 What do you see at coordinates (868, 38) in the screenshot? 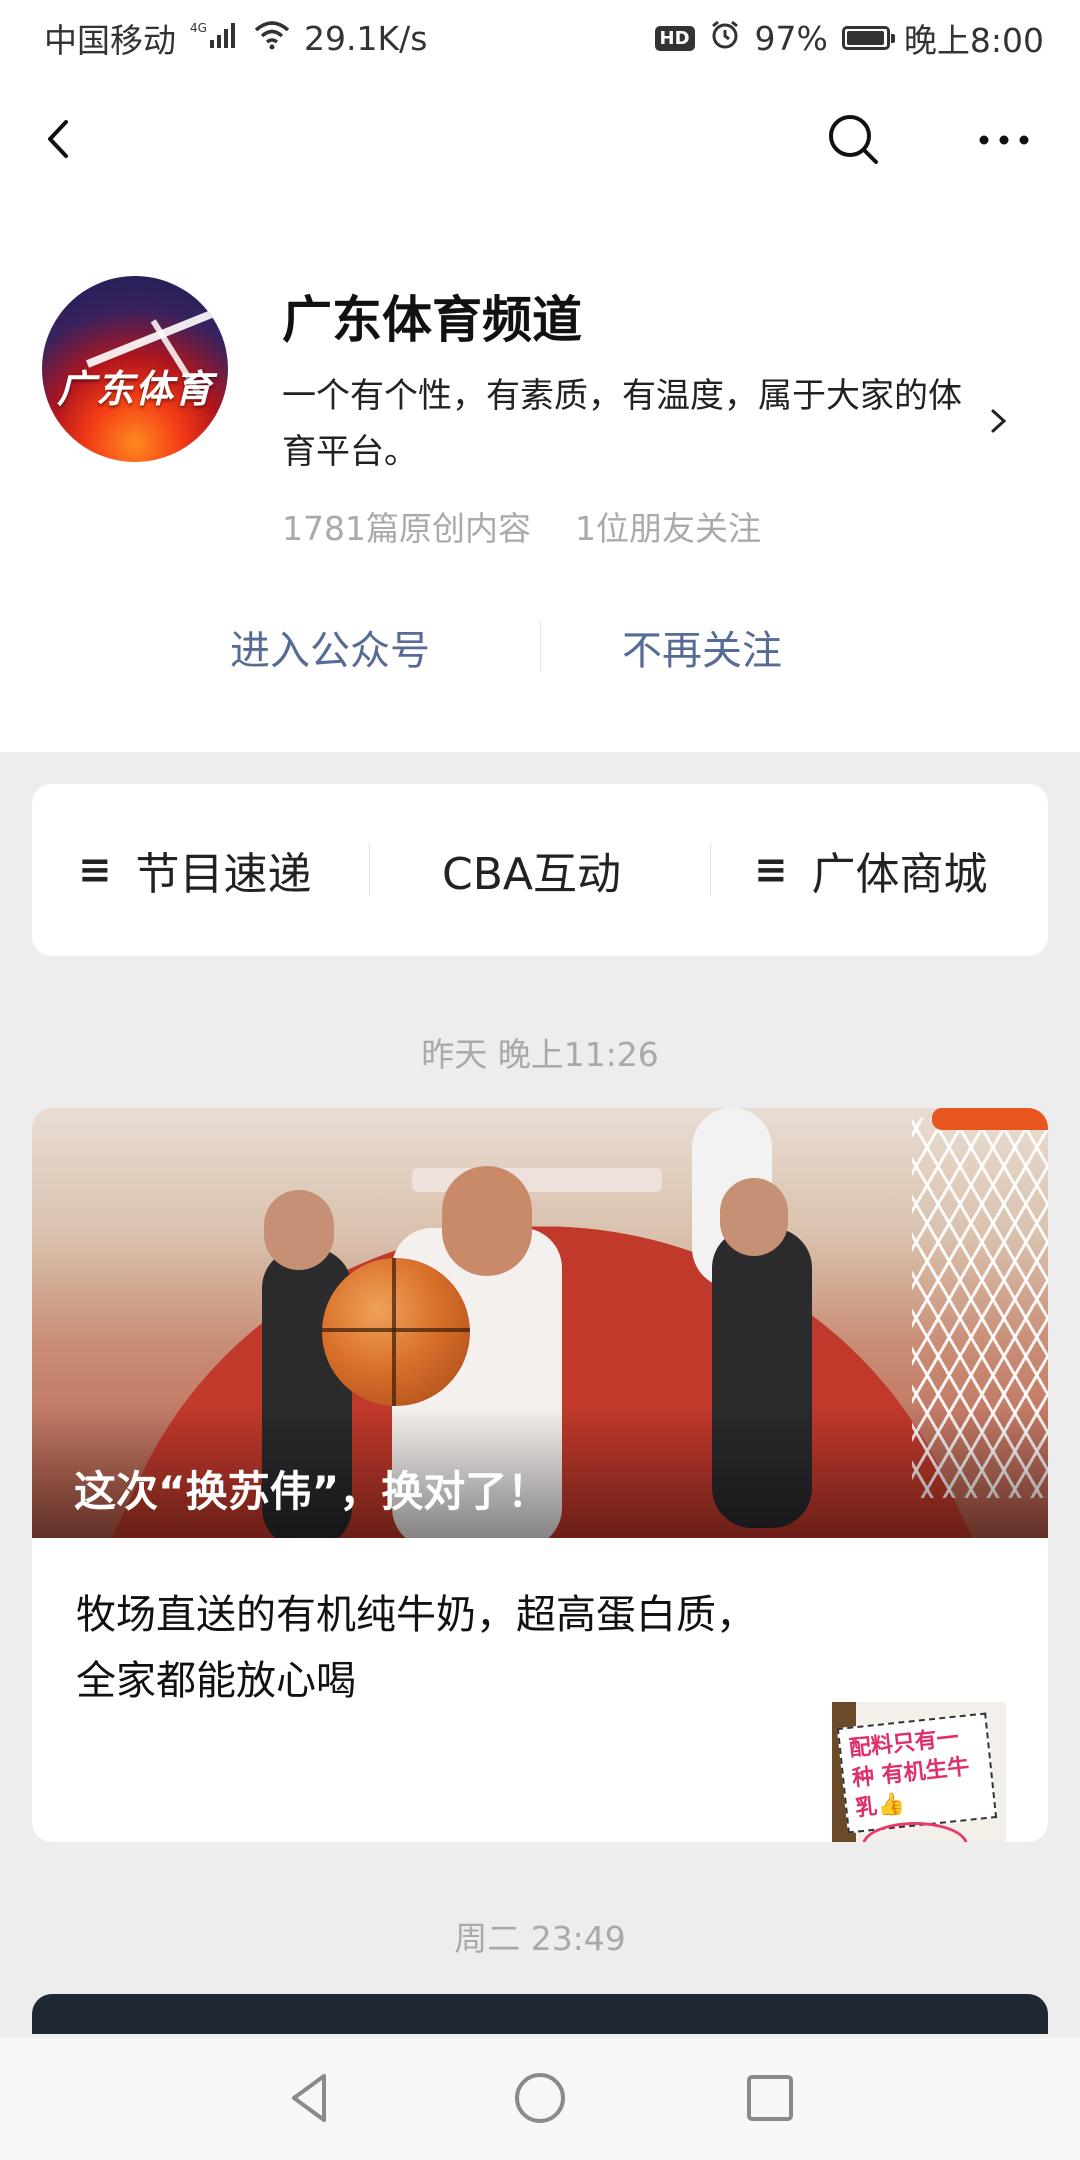
I see `battery-icon` at bounding box center [868, 38].